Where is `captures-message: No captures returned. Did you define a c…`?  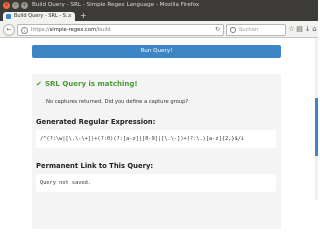
captures-message: No captures returned. Did you define a c… is located at coordinates (117, 102).